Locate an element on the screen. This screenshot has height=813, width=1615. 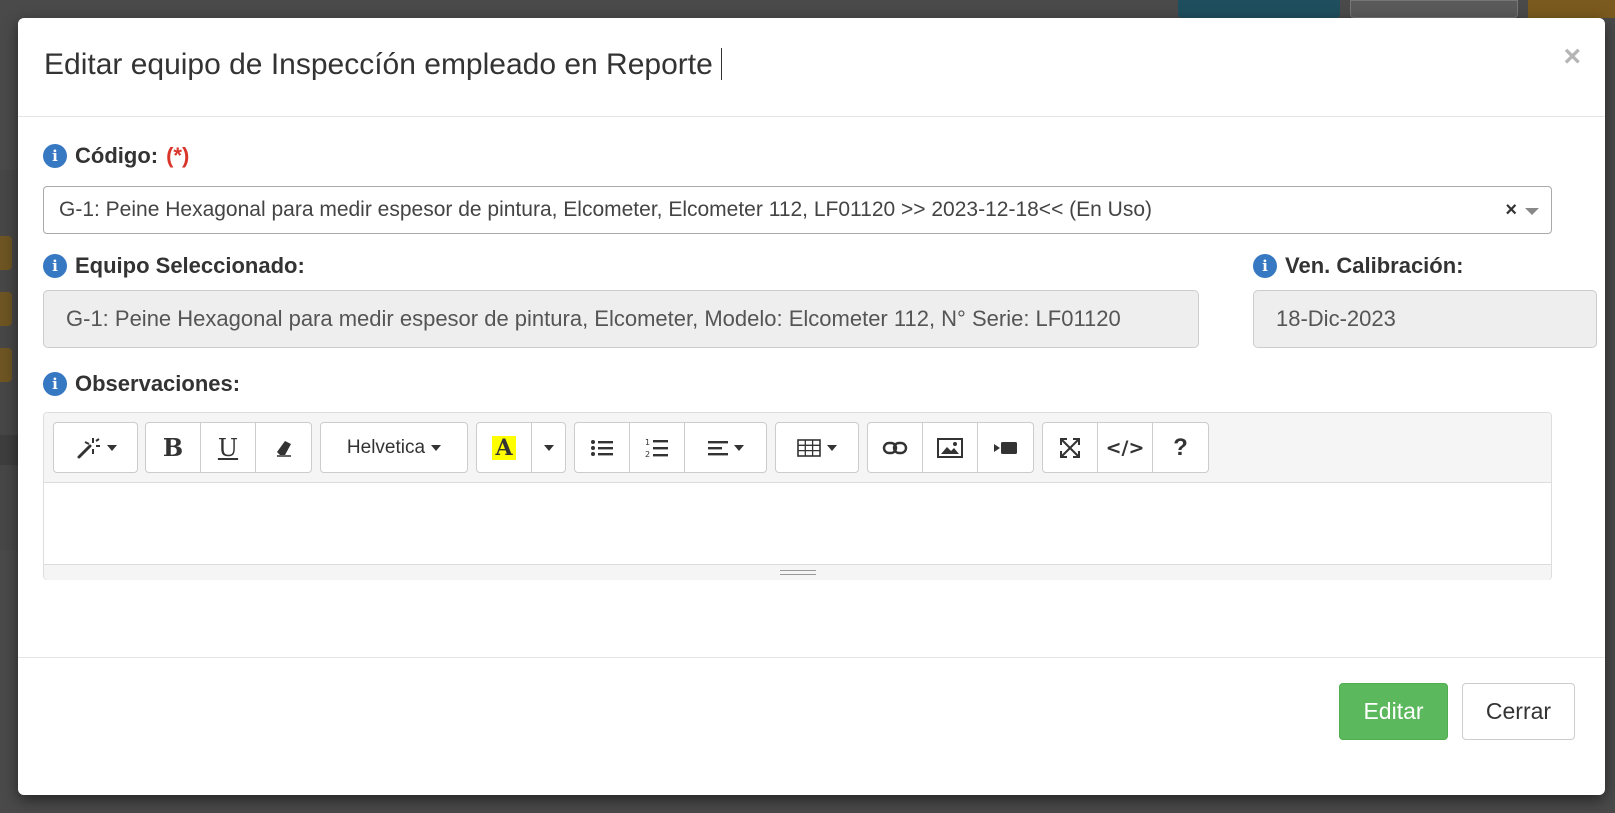
misc-group: </> ? is located at coordinates (1125, 447).